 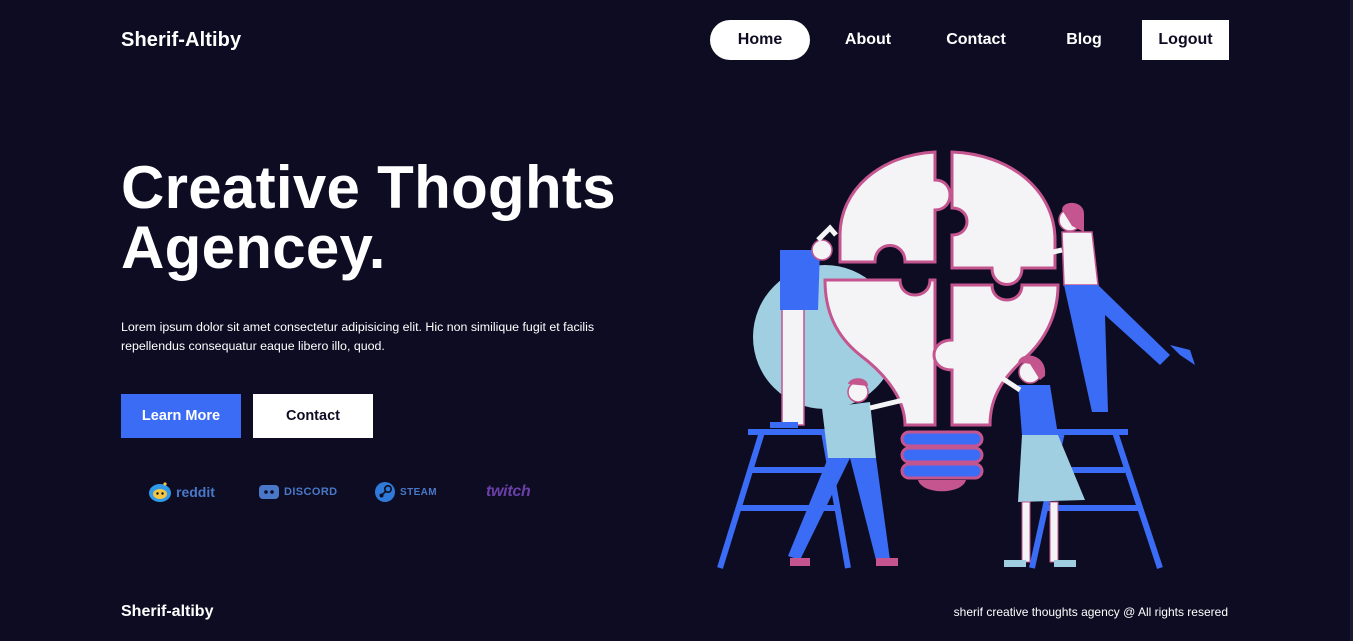 I want to click on nav-about: About, so click(x=868, y=40).